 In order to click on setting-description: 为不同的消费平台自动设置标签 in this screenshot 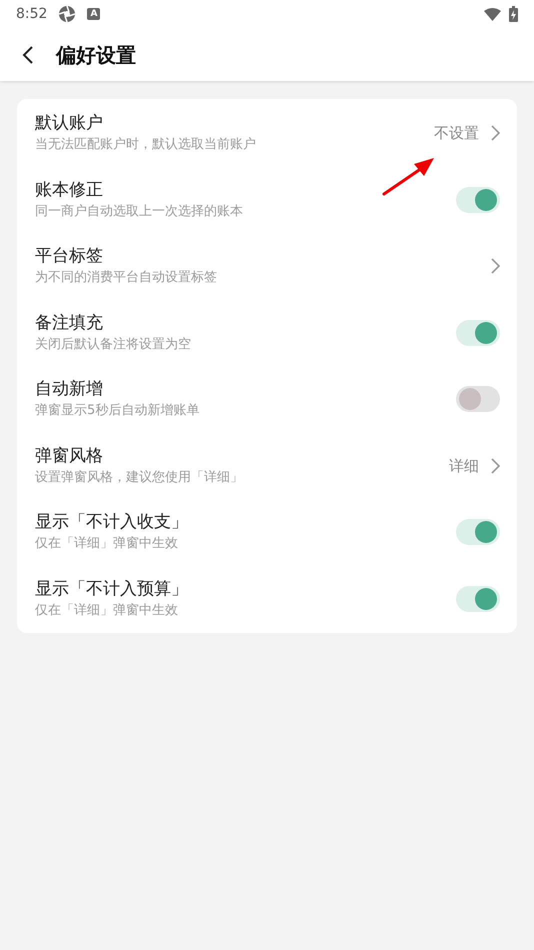, I will do `click(126, 278)`.